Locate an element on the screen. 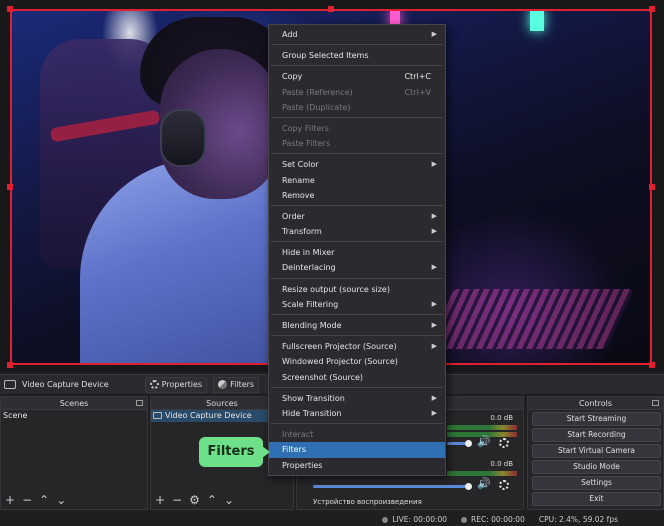 Image resolution: width=664 pixels, height=526 pixels. menu-item-blending-mode: Blending Mode ▶ is located at coordinates (357, 325).